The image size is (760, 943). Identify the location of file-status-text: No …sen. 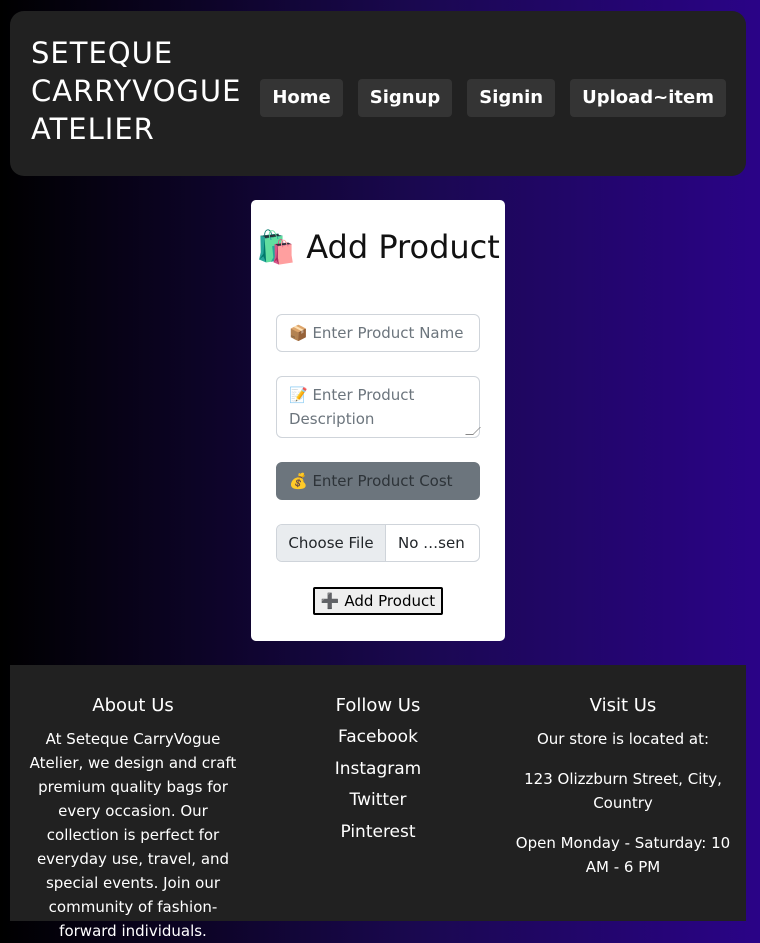
(431, 543).